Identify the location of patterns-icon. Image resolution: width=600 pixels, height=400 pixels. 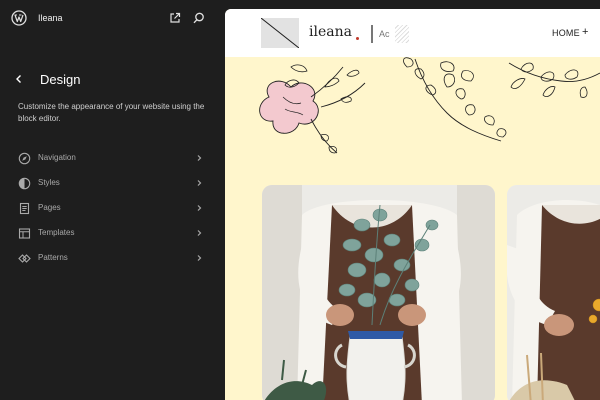
(24, 258).